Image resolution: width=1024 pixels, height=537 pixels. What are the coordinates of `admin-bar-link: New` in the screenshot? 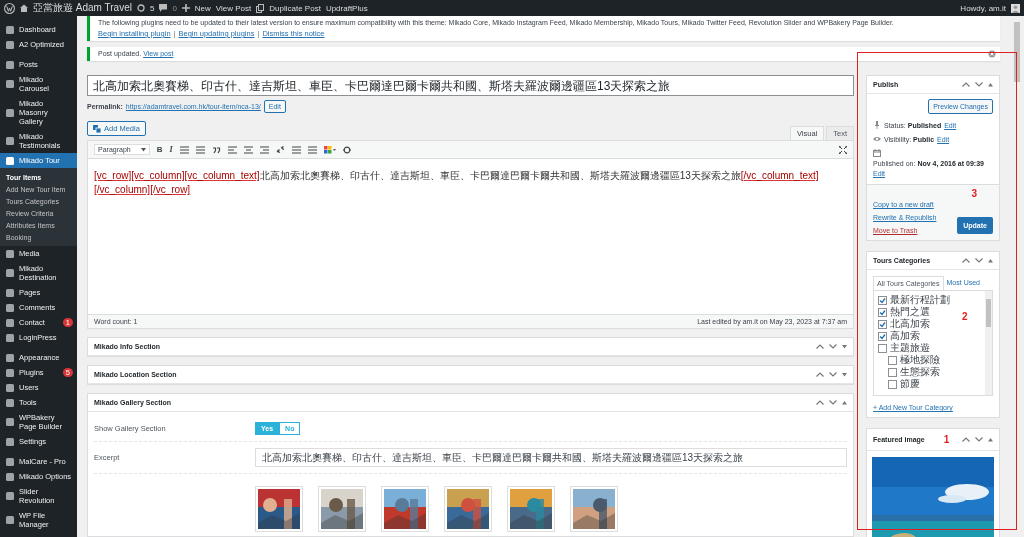 It's located at (202, 8).